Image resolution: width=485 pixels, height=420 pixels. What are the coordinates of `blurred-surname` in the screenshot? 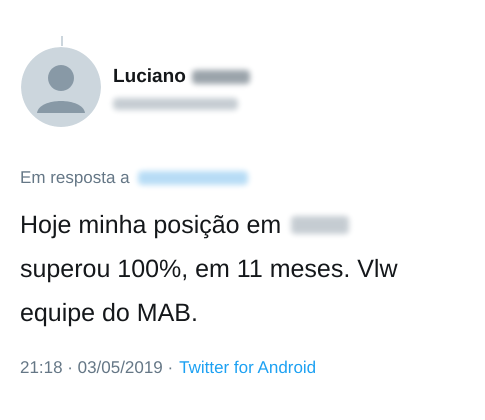 It's located at (221, 77).